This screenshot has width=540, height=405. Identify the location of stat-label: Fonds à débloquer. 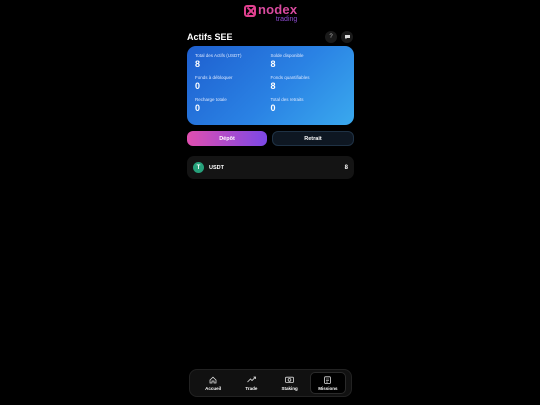
(214, 77).